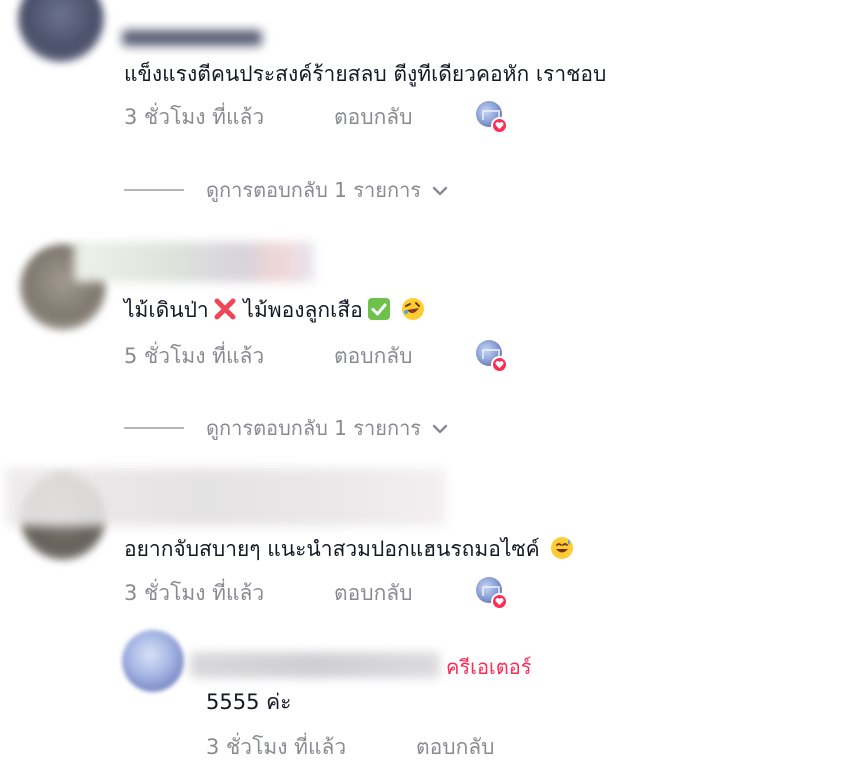  Describe the element at coordinates (413, 309) in the screenshot. I see `rolling-laughing-emoji` at that location.